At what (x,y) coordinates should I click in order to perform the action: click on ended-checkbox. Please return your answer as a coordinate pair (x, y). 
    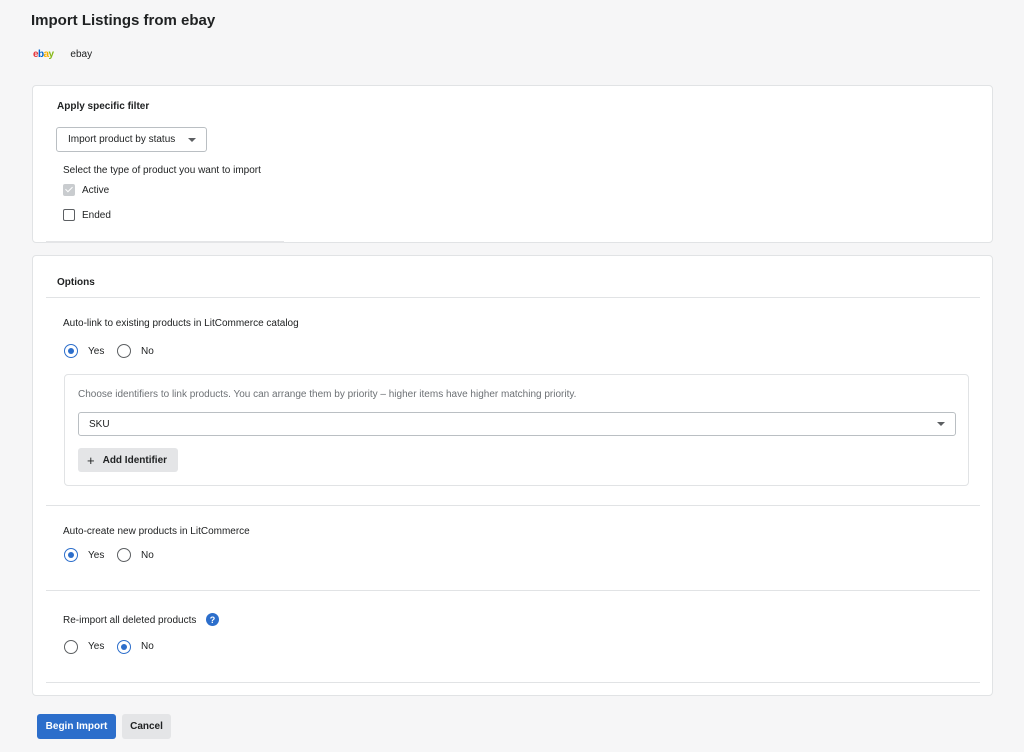
    Looking at the image, I should click on (69, 215).